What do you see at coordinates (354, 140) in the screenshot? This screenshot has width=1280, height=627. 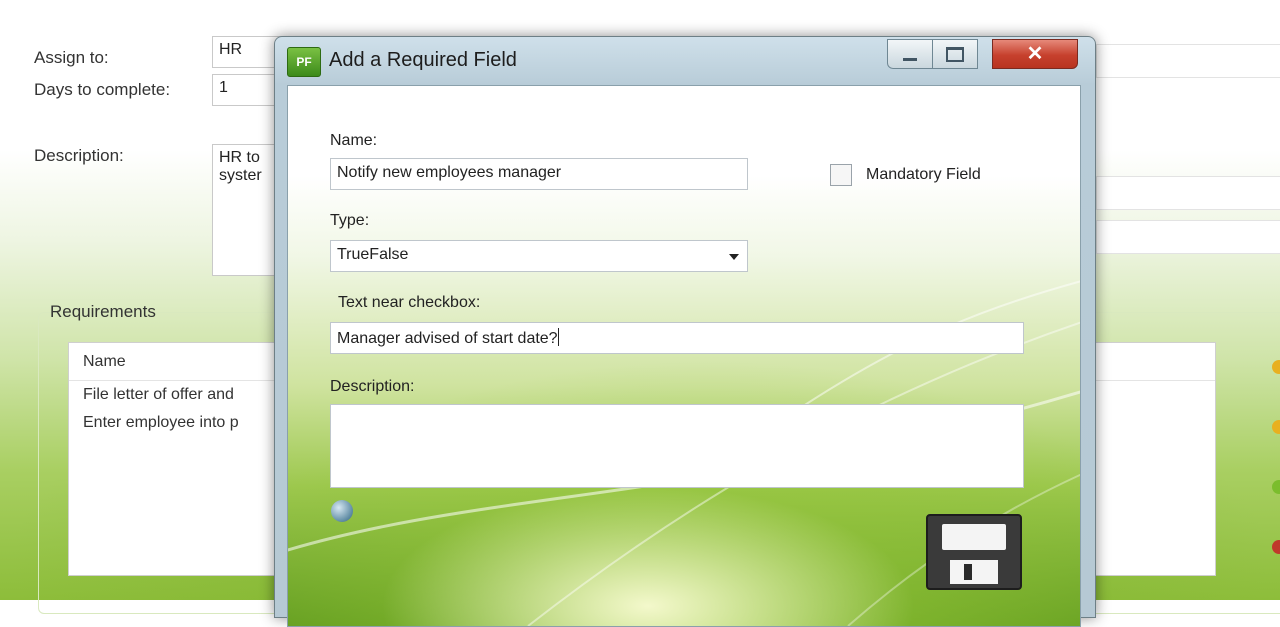 I see `name-label: Name:` at bounding box center [354, 140].